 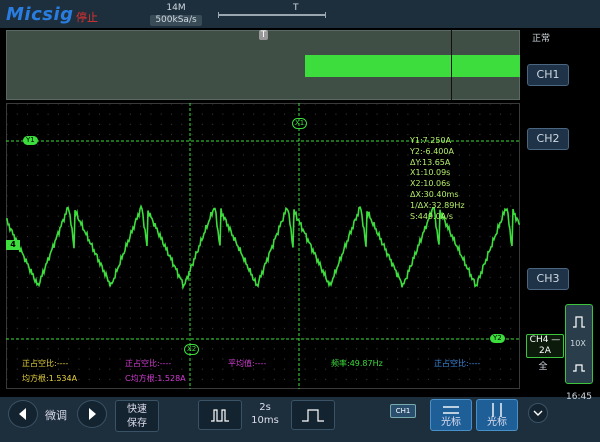 I want to click on ch1-button: CH1, so click(x=548, y=75).